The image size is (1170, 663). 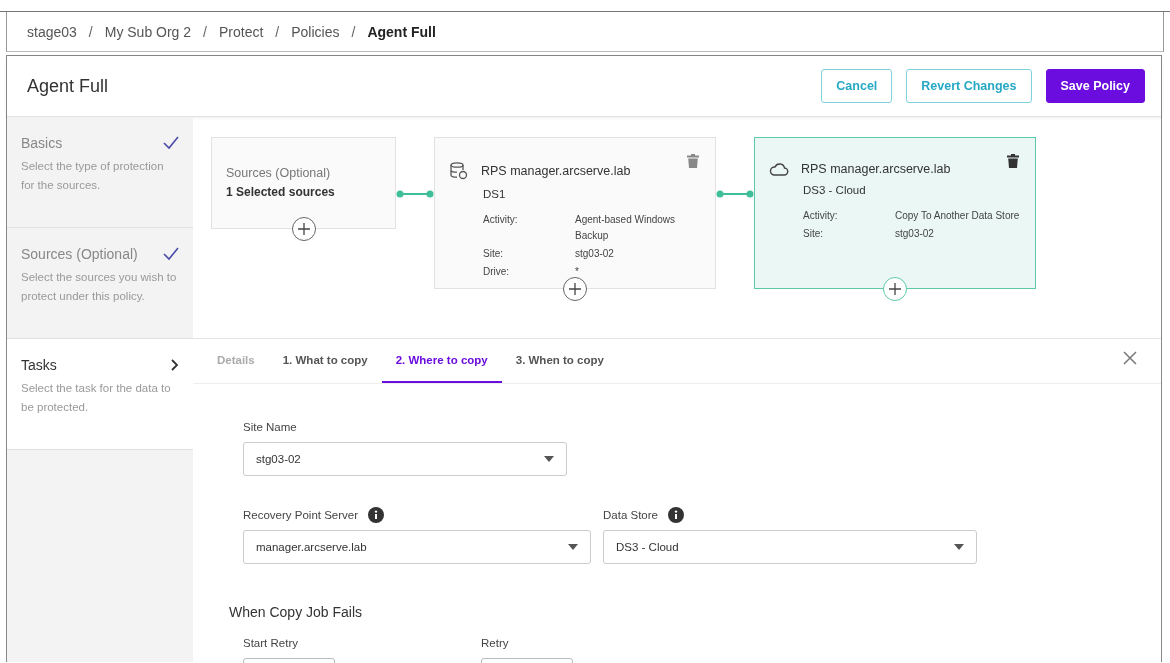 I want to click on step-description: Select the type of protection for the sources., so click(x=93, y=176).